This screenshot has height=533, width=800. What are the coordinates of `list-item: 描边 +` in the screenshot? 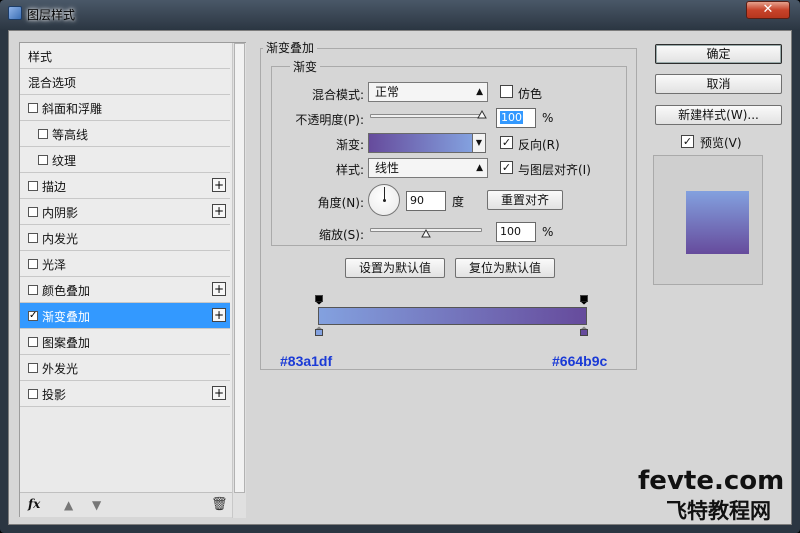 It's located at (125, 186).